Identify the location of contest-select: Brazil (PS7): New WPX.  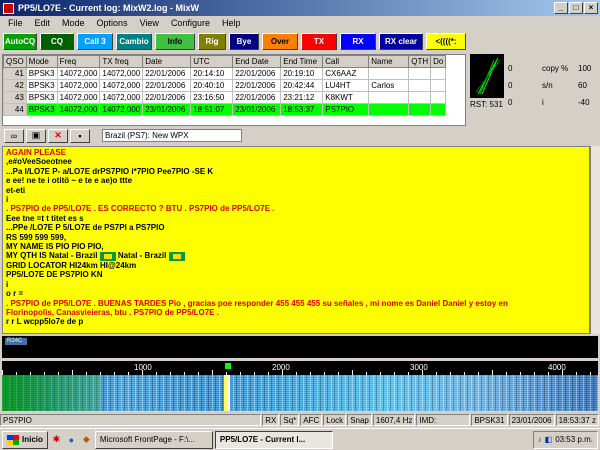
(172, 135).